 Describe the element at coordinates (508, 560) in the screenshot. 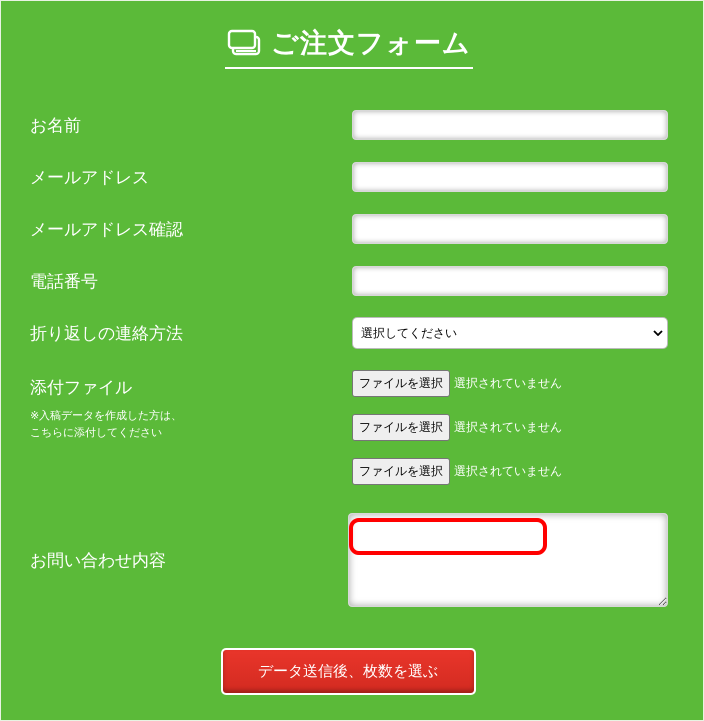

I see `message-field` at that location.